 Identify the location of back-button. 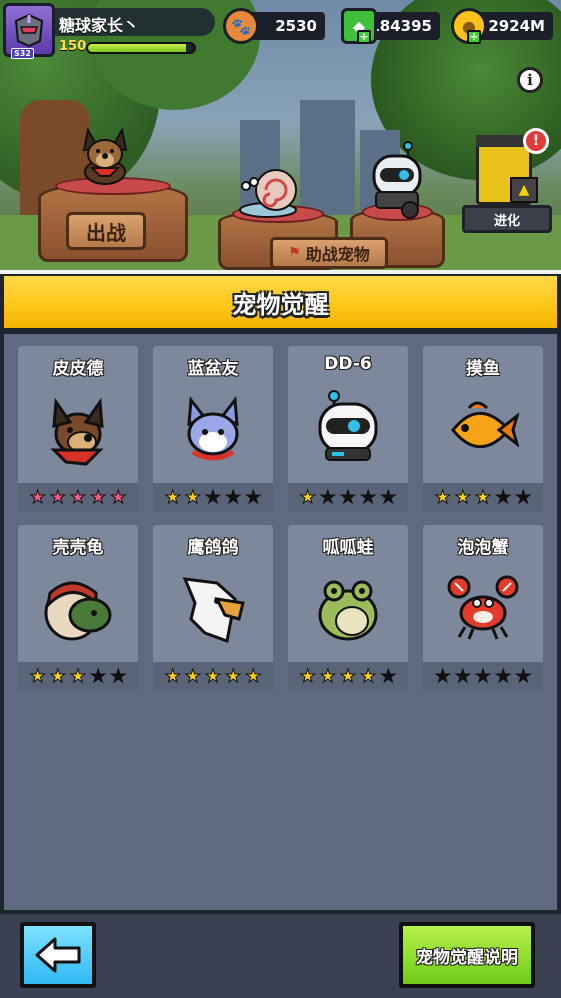
(58, 955).